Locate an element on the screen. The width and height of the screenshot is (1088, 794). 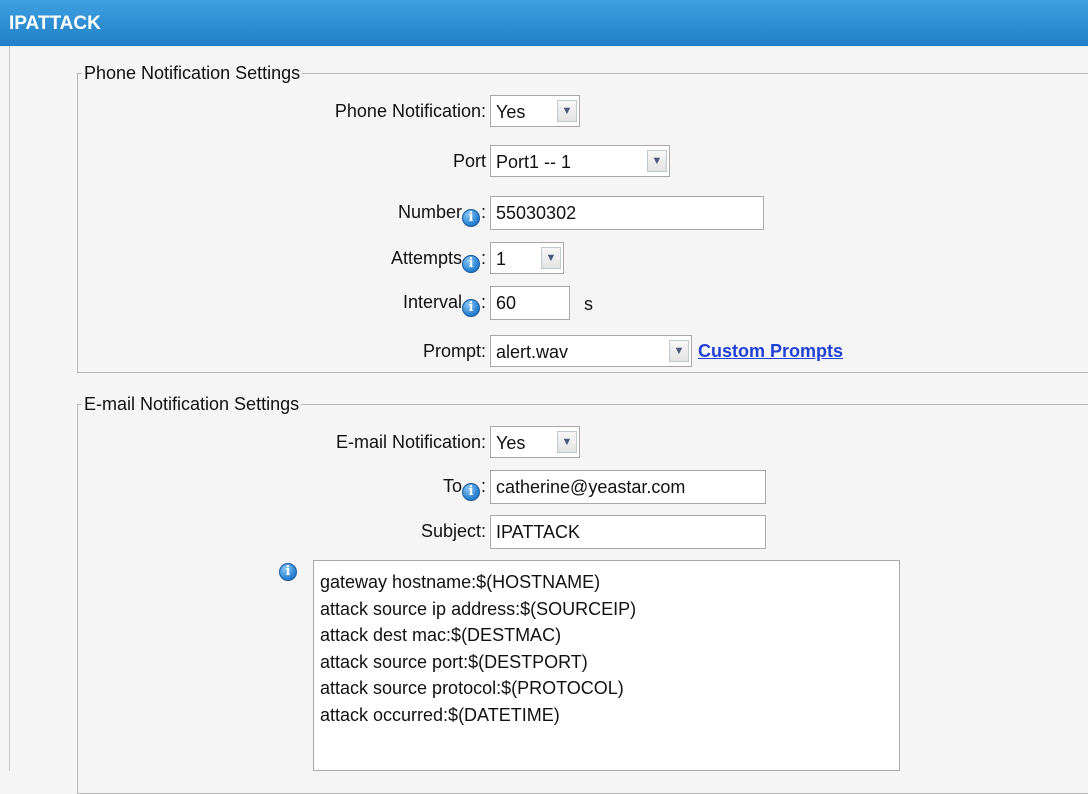
interval-unit: s is located at coordinates (588, 304).